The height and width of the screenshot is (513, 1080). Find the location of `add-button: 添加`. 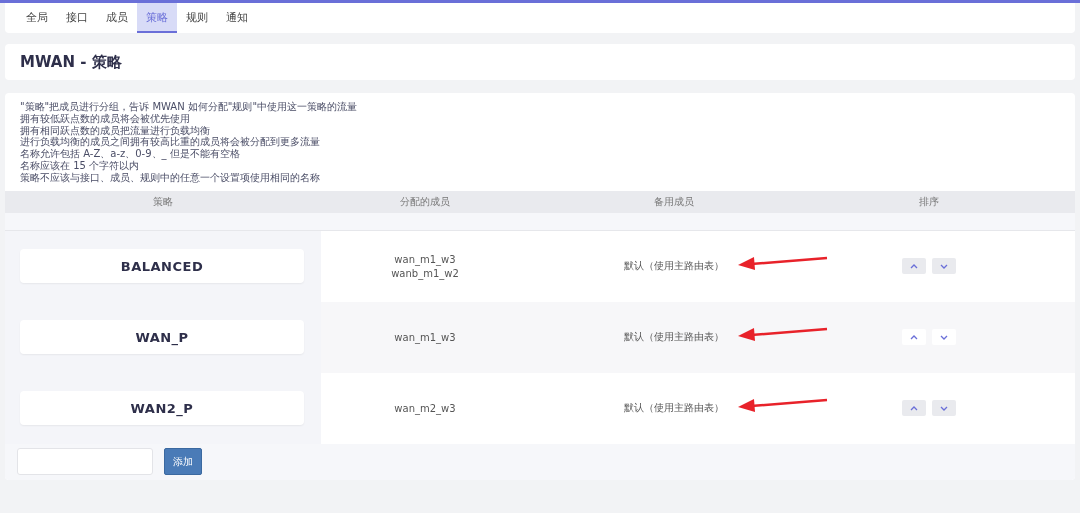

add-button: 添加 is located at coordinates (183, 462).